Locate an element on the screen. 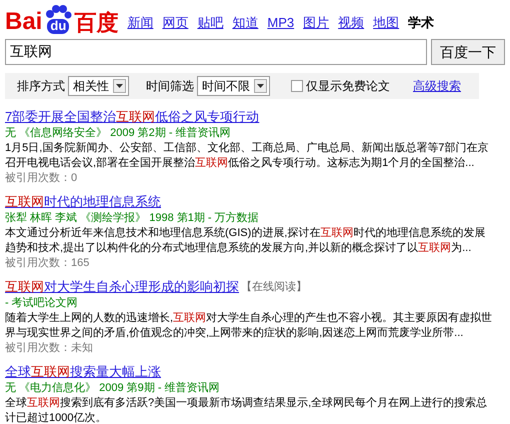 The image size is (510, 424). checkbox-label: 仅显示免费论文 is located at coordinates (348, 86).